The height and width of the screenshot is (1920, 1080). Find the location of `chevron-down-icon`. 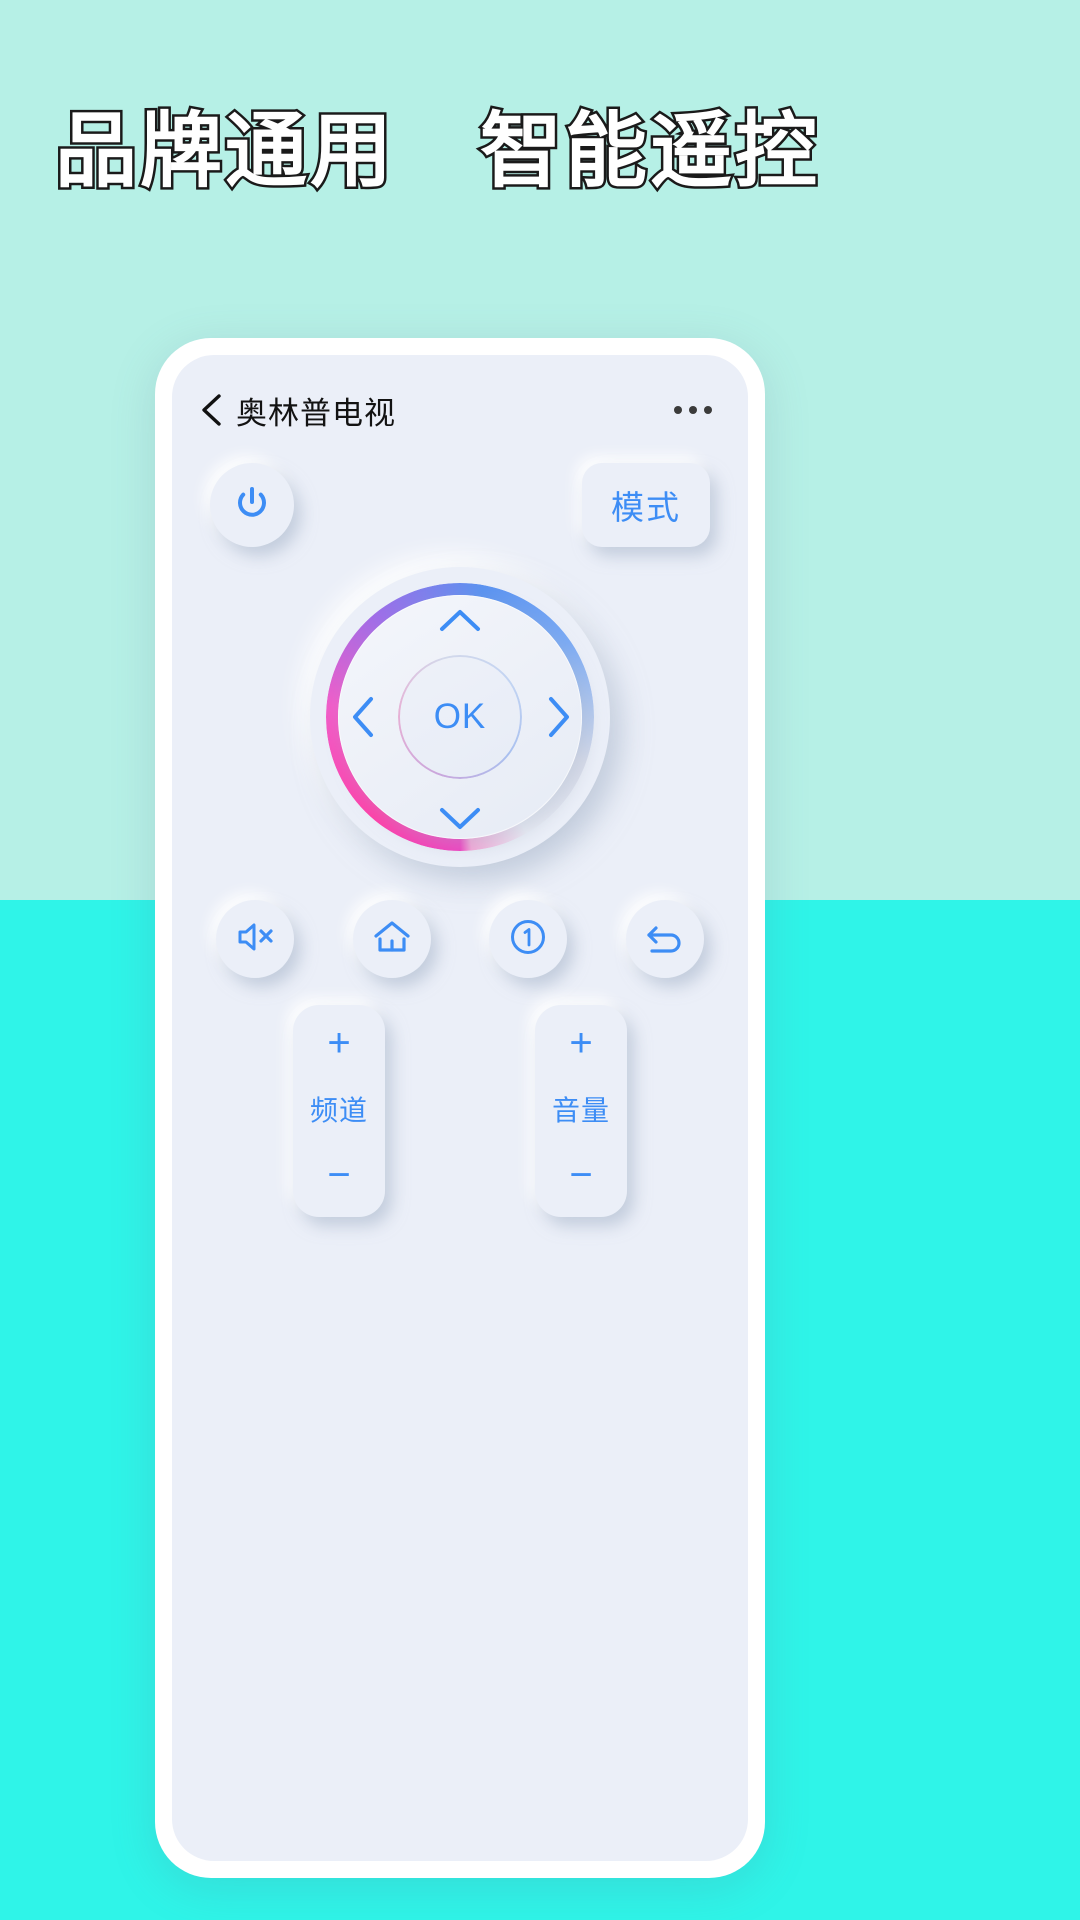

chevron-down-icon is located at coordinates (460, 818).